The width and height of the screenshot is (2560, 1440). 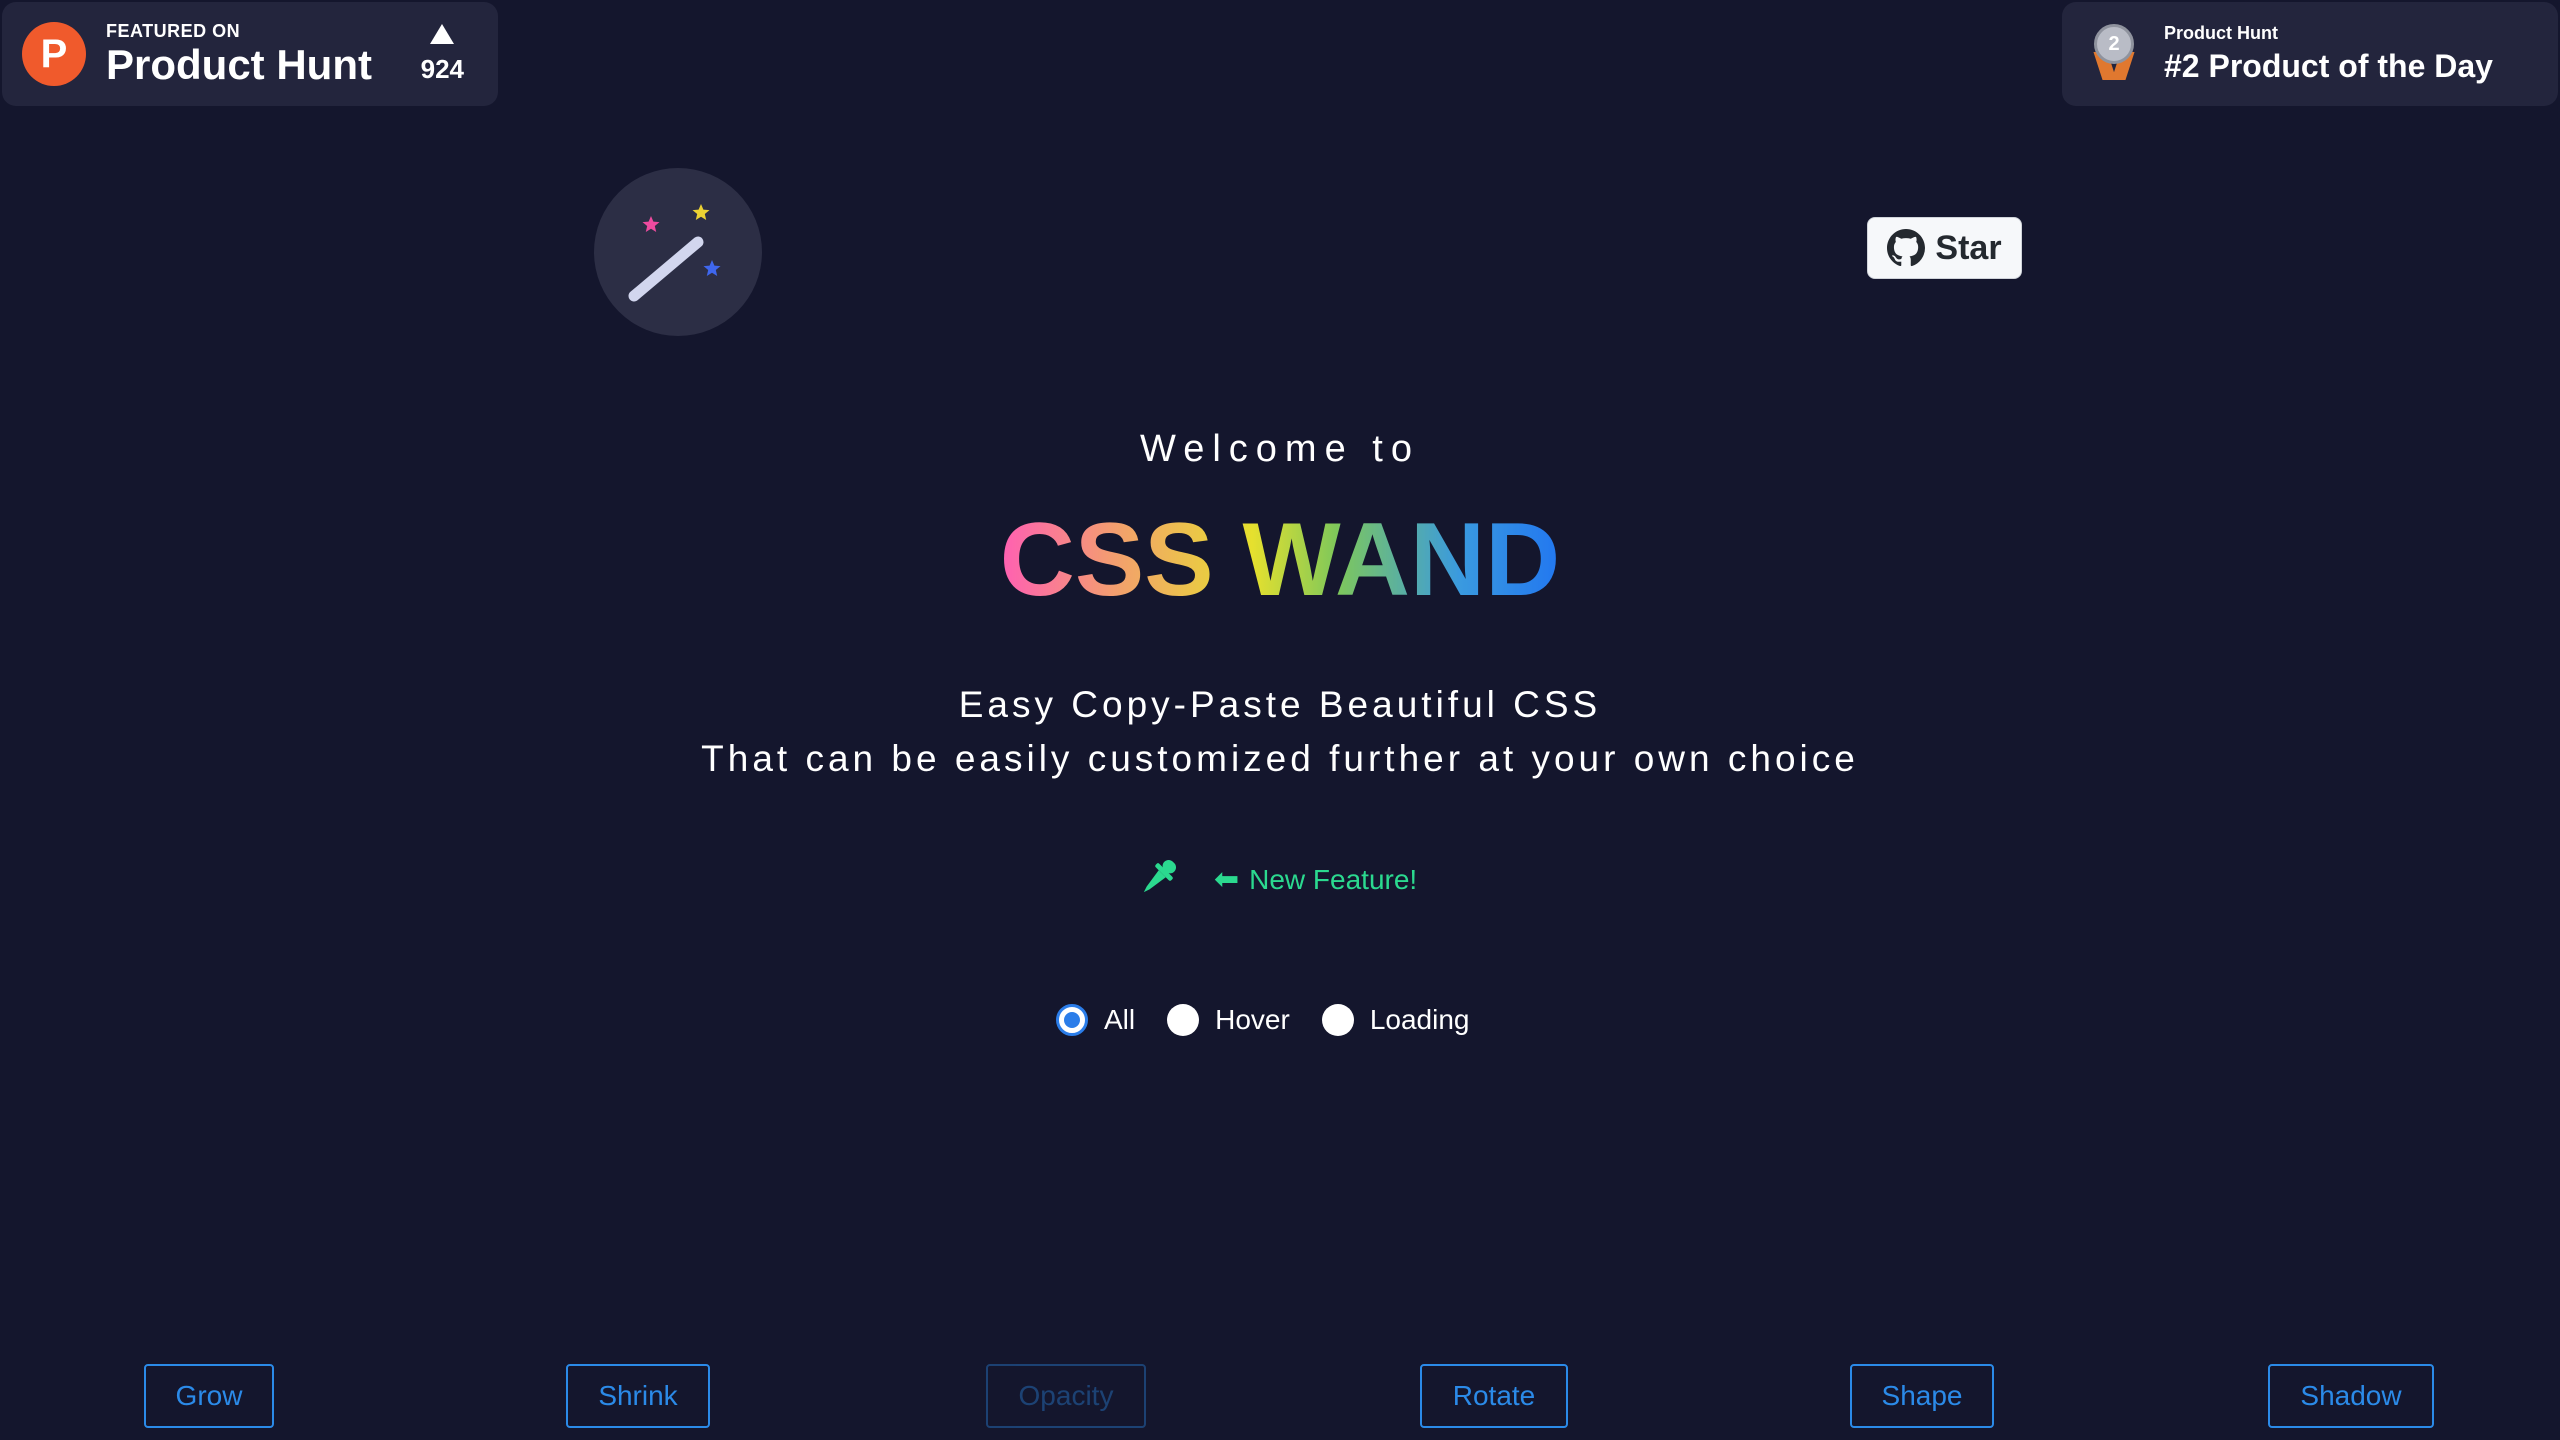 I want to click on brand-title-text: CSS WAND, so click(x=1280, y=560).